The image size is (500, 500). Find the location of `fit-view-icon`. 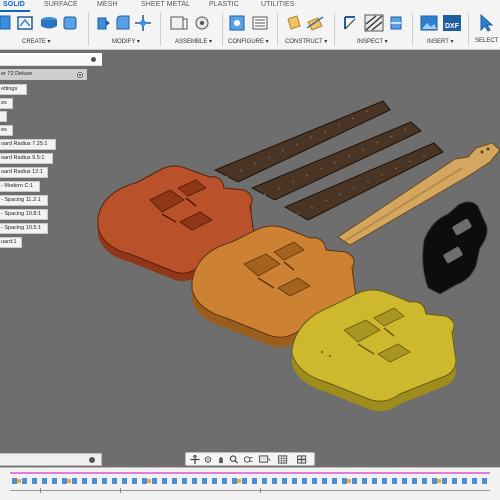

fit-view-icon is located at coordinates (248, 459).